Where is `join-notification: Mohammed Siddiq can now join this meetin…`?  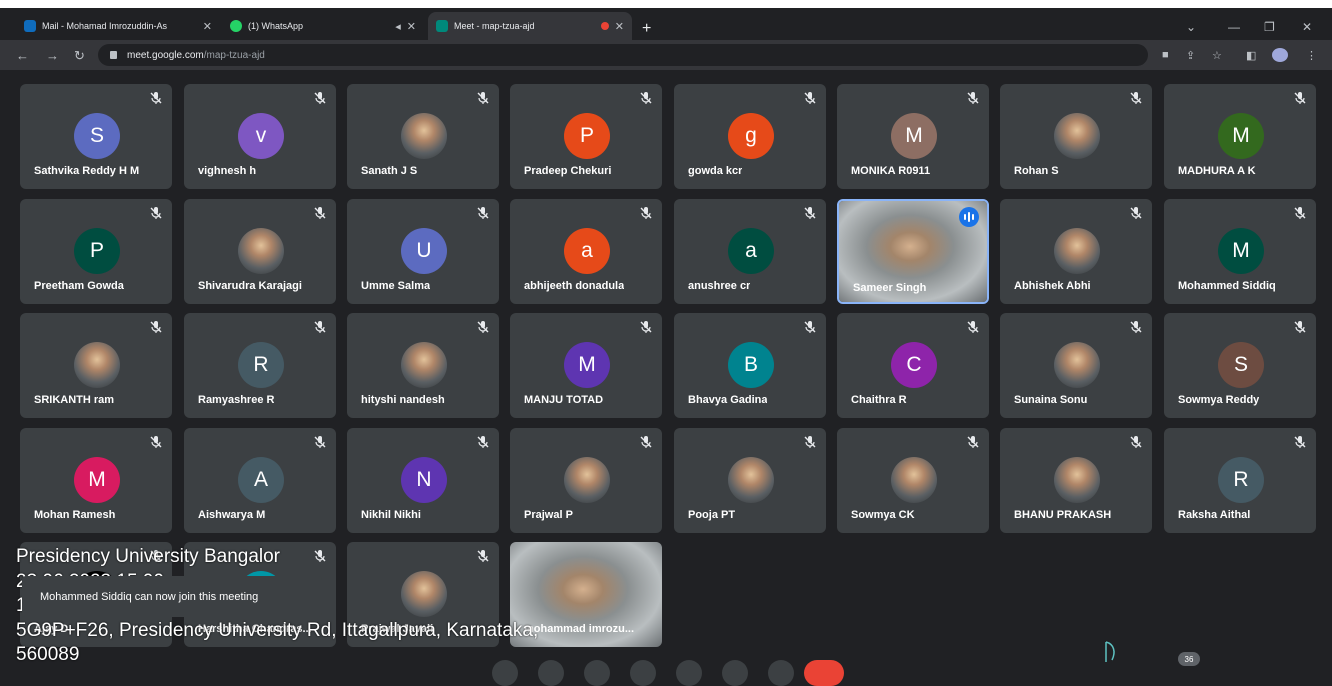 join-notification: Mohammed Siddiq can now join this meetin… is located at coordinates (172, 596).